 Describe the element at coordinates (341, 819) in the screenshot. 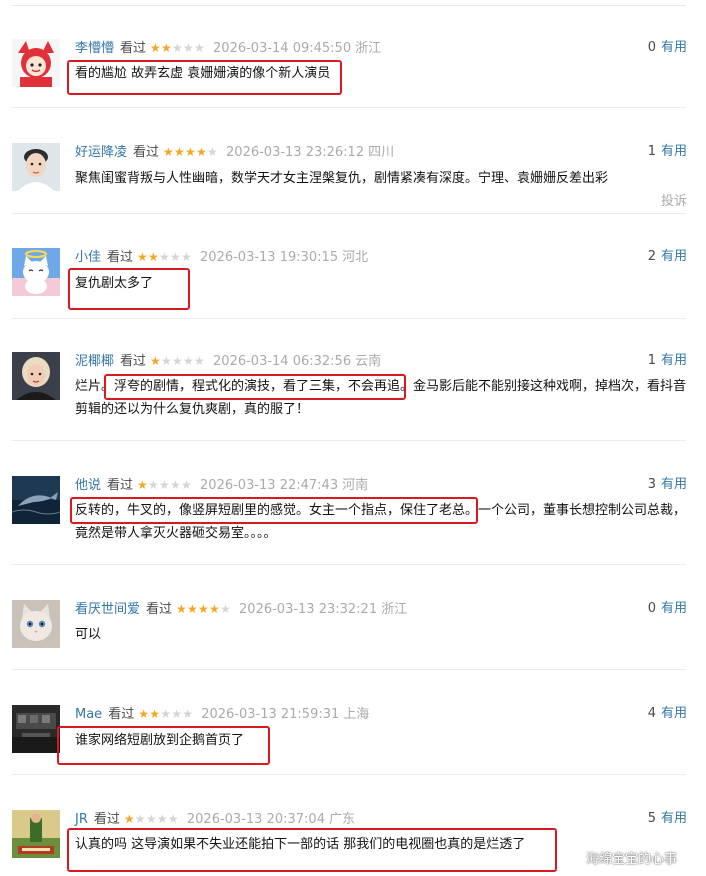

I see `comment-location: 广东` at that location.